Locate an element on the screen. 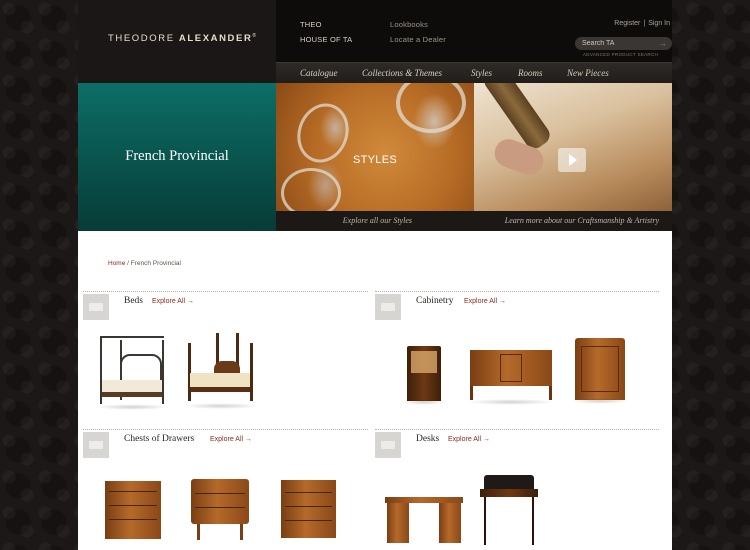  breadcrumb-current: French Provincial is located at coordinates (155, 263).